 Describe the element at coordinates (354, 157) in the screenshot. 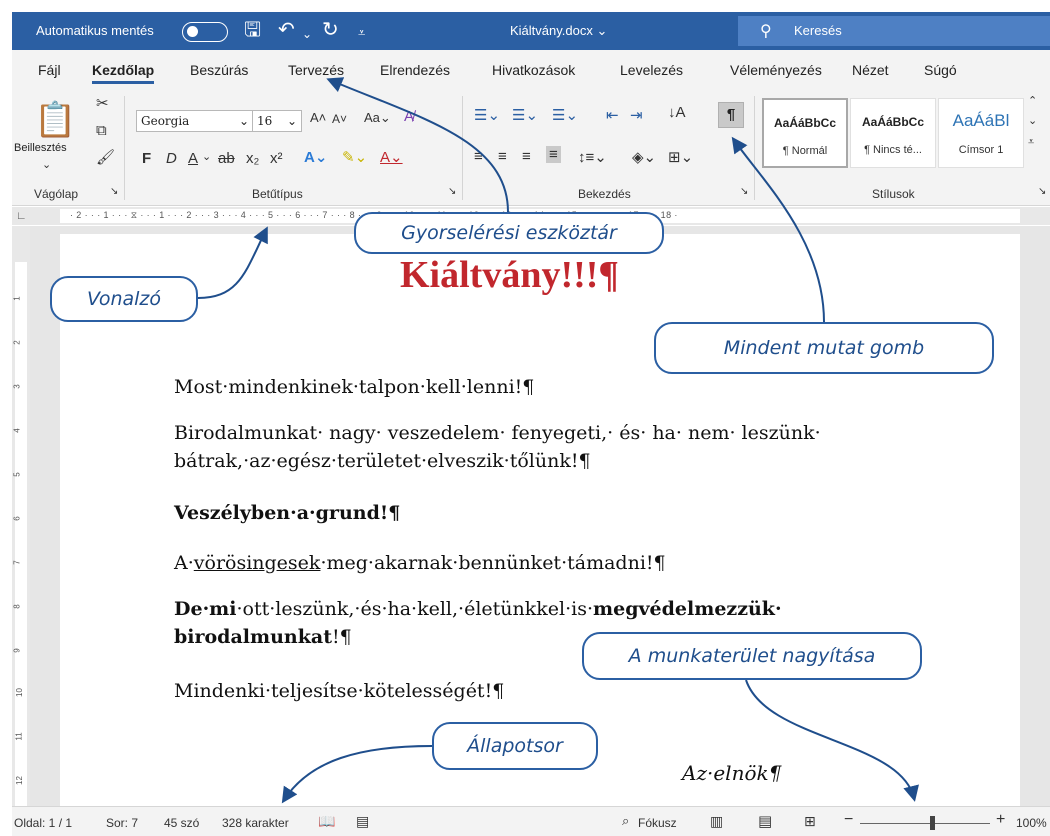

I see `highlight-icon: ✎⌄` at that location.